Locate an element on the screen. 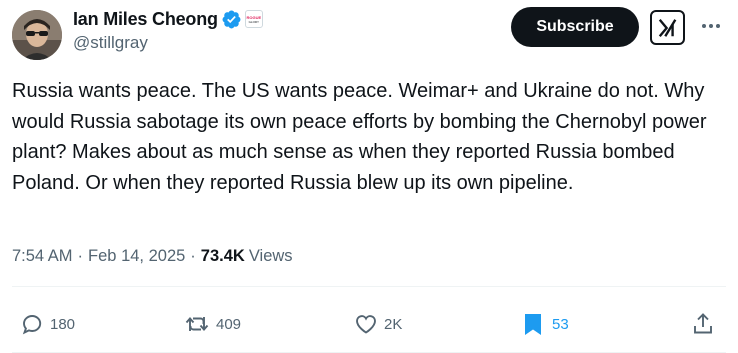  views-label: Views is located at coordinates (271, 256).